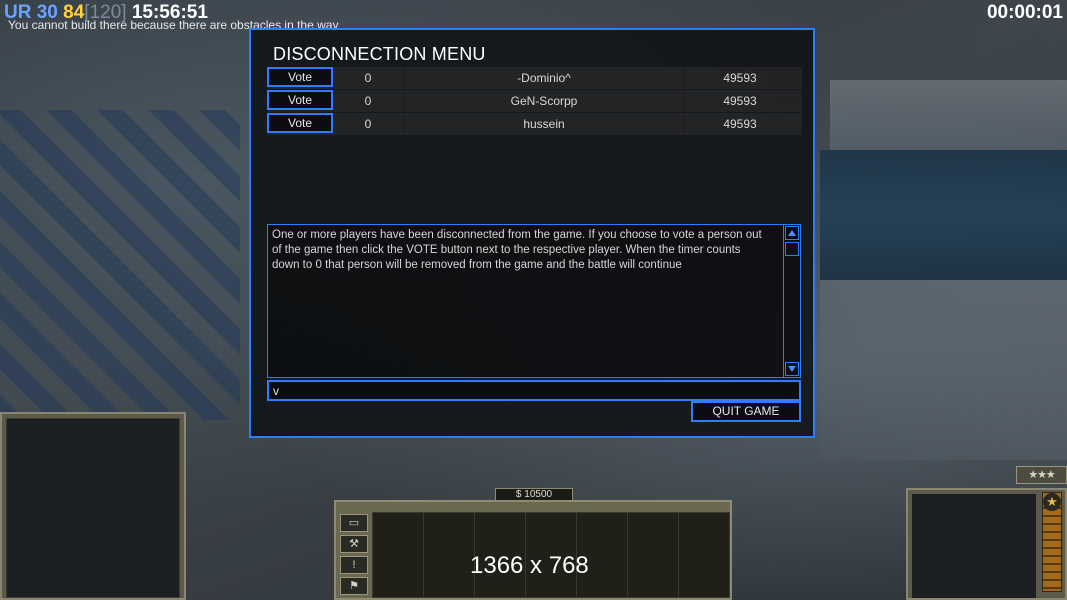 This screenshot has width=1067, height=600. Describe the element at coordinates (792, 233) in the screenshot. I see `scroll-up-arrow-icon` at that location.